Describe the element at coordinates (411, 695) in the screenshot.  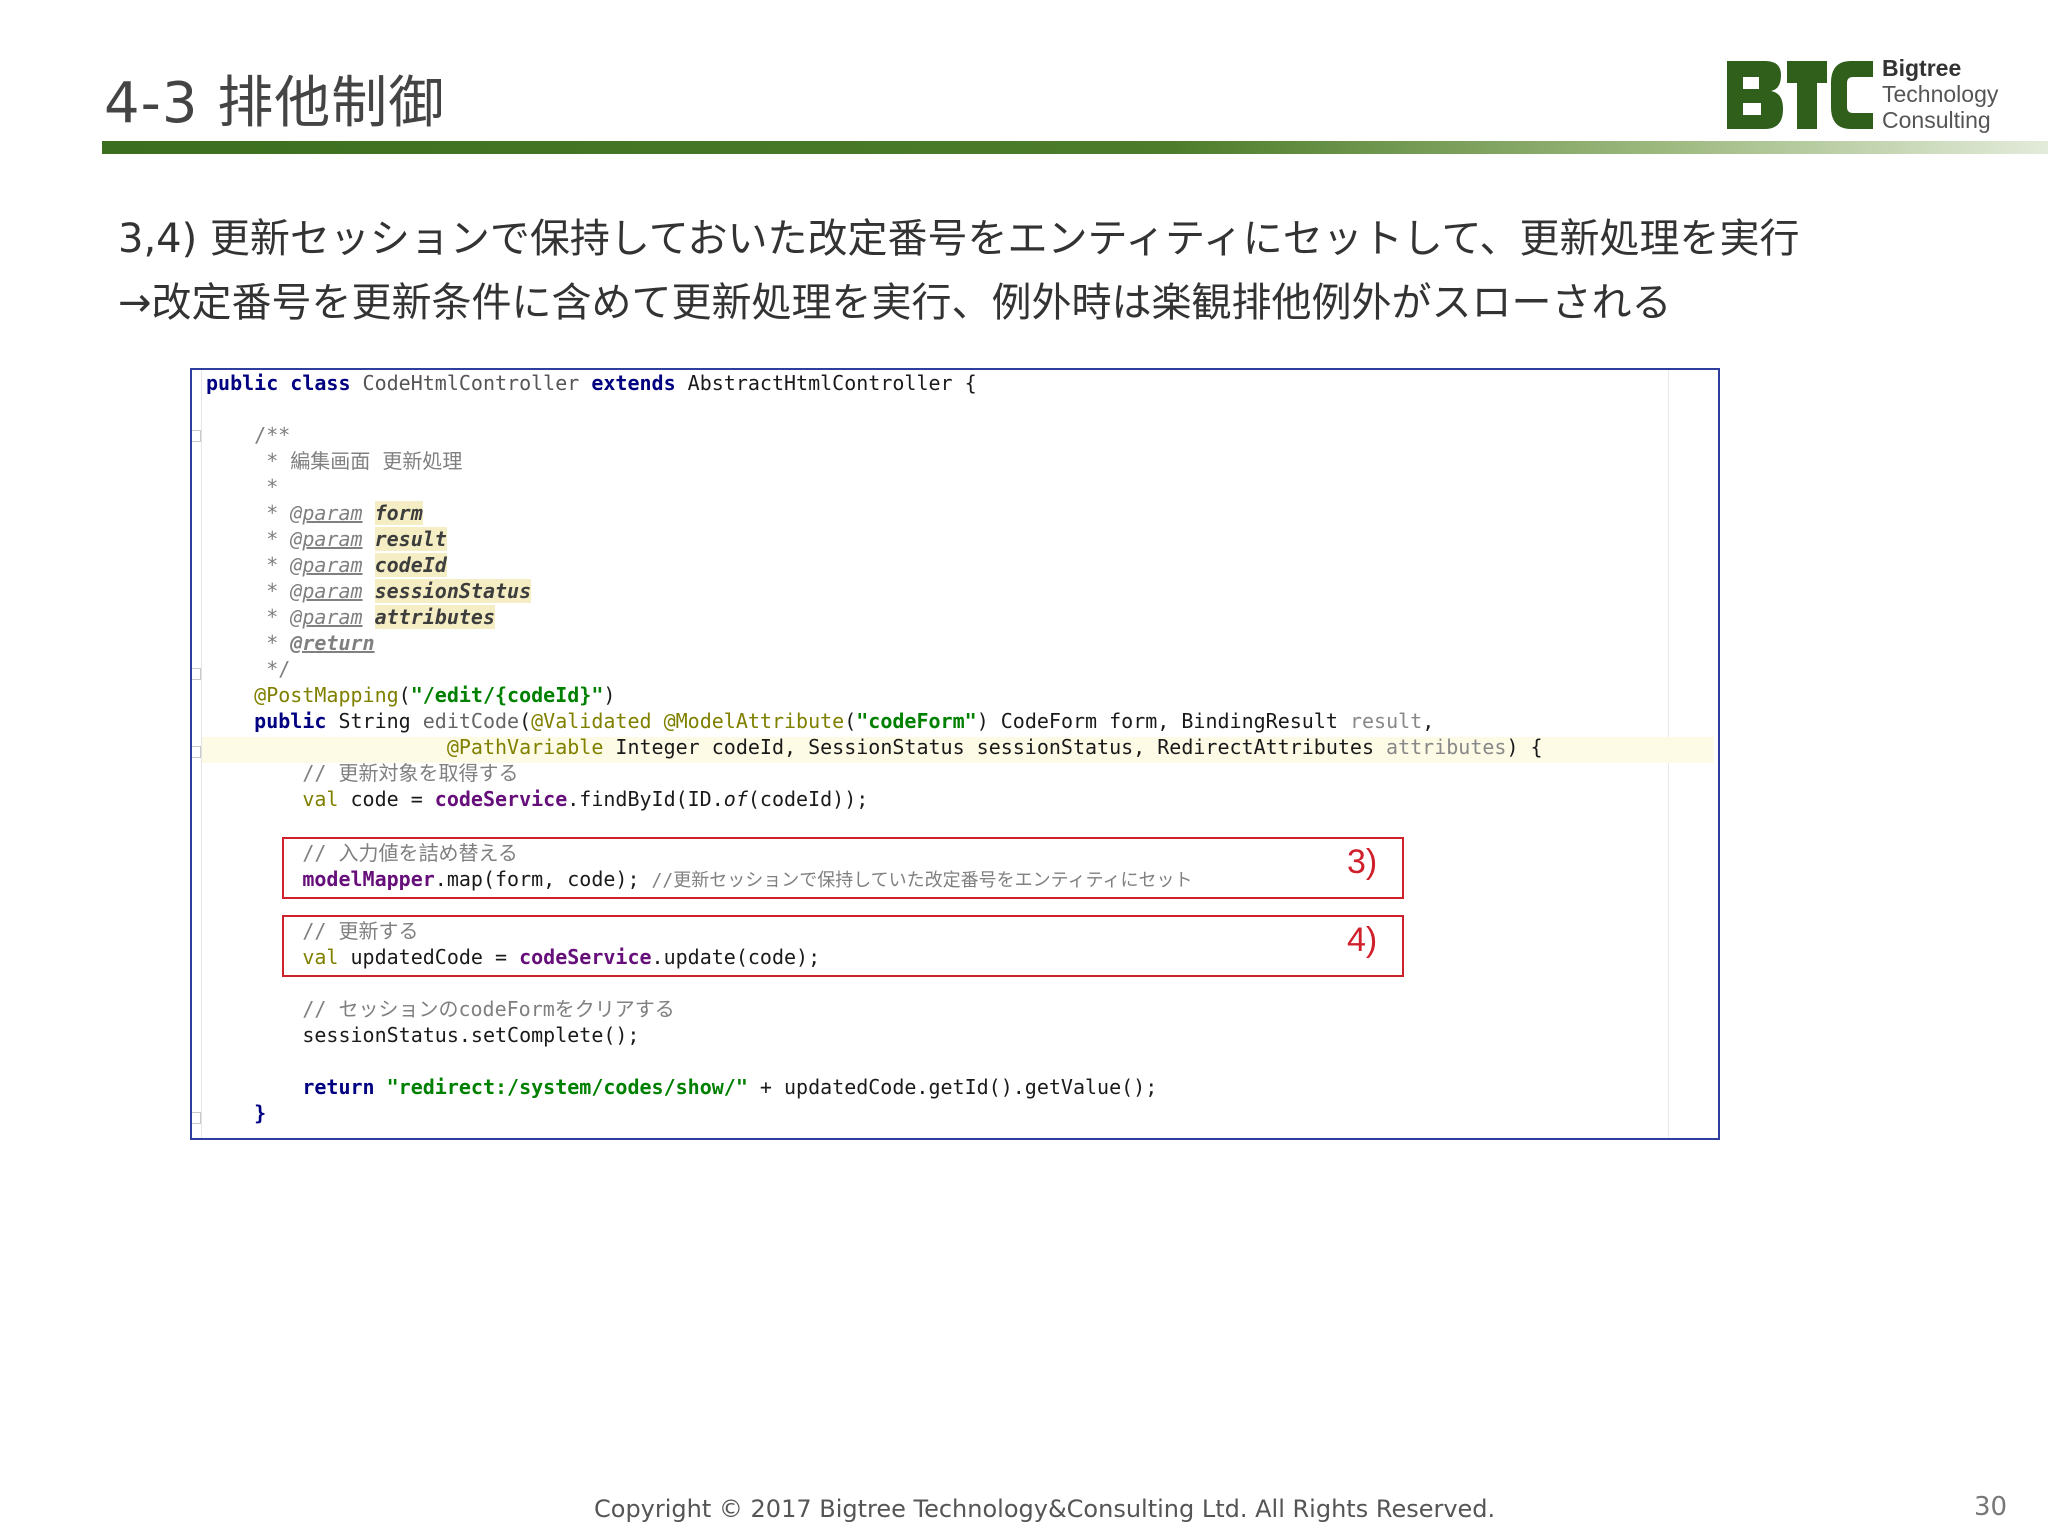
I see `code-line: @PostMapping("/edit/{codeId}")` at that location.